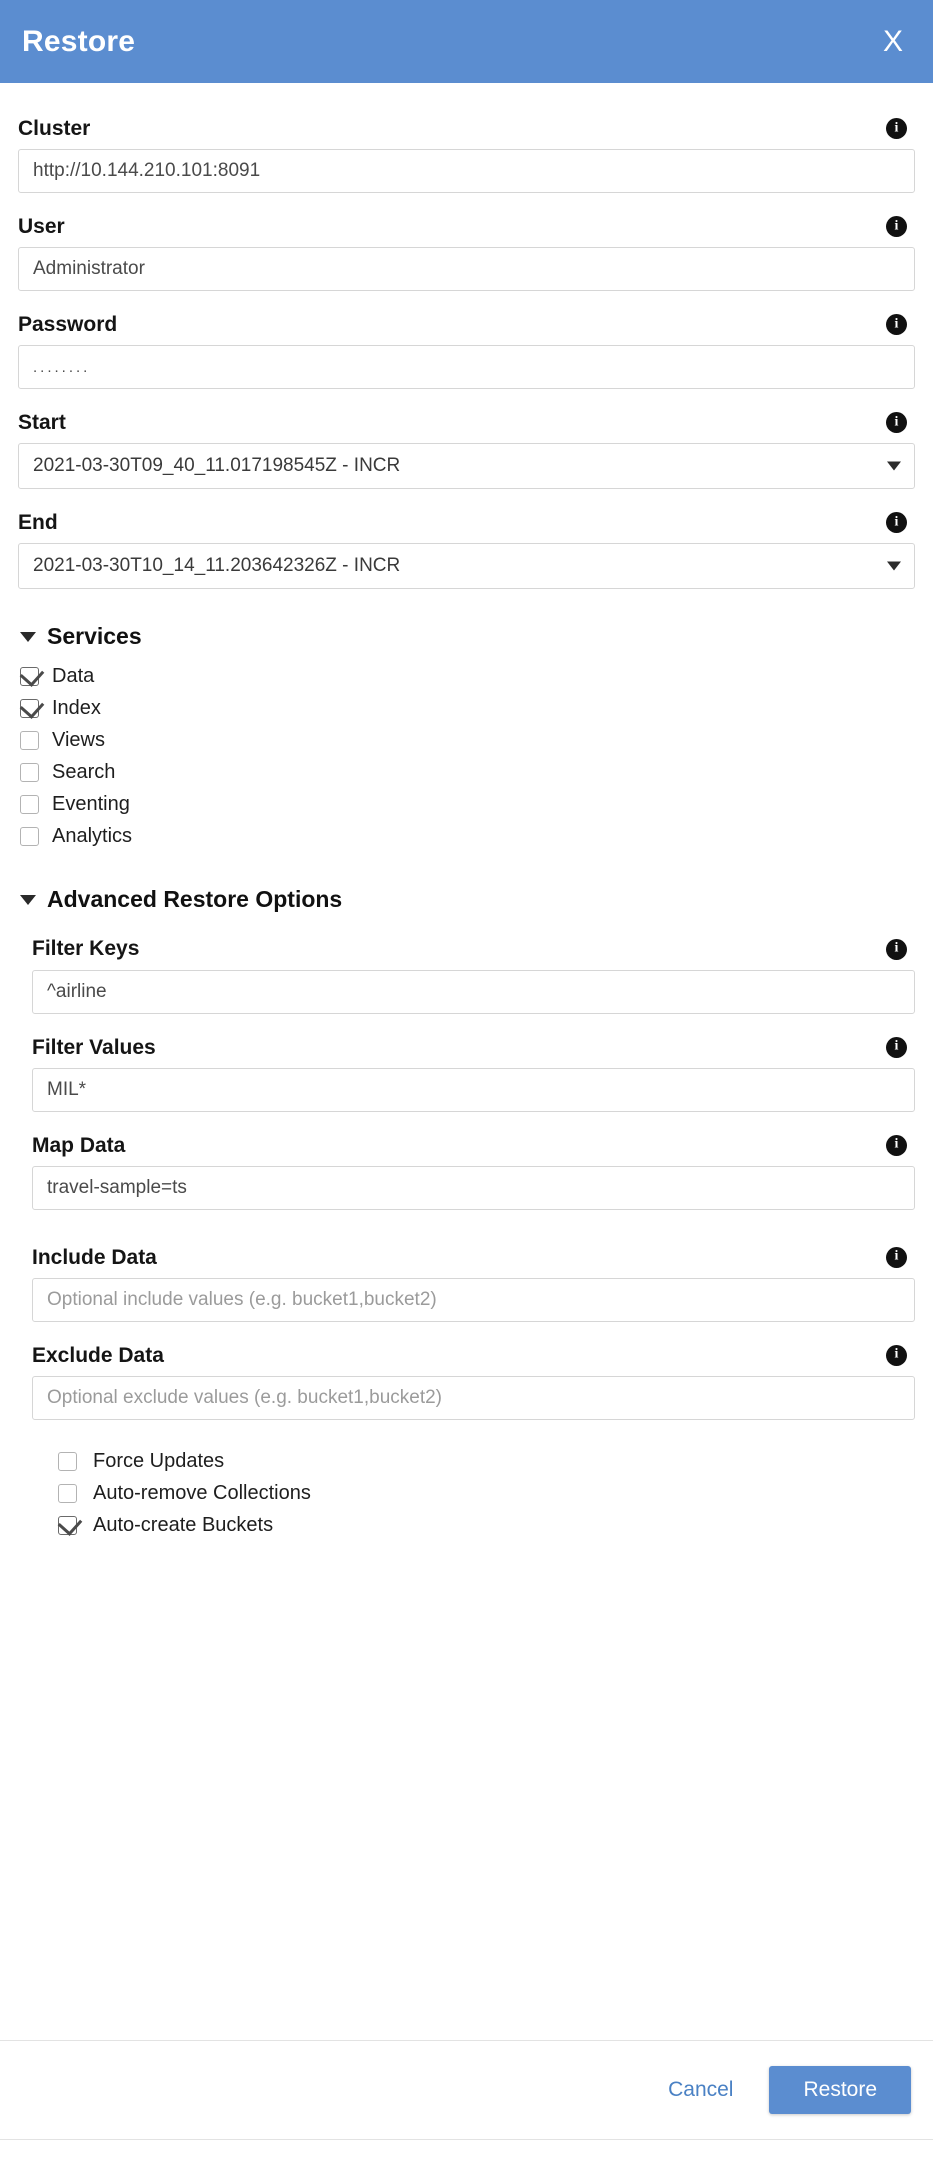  I want to click on info-icon-password: i, so click(896, 325).